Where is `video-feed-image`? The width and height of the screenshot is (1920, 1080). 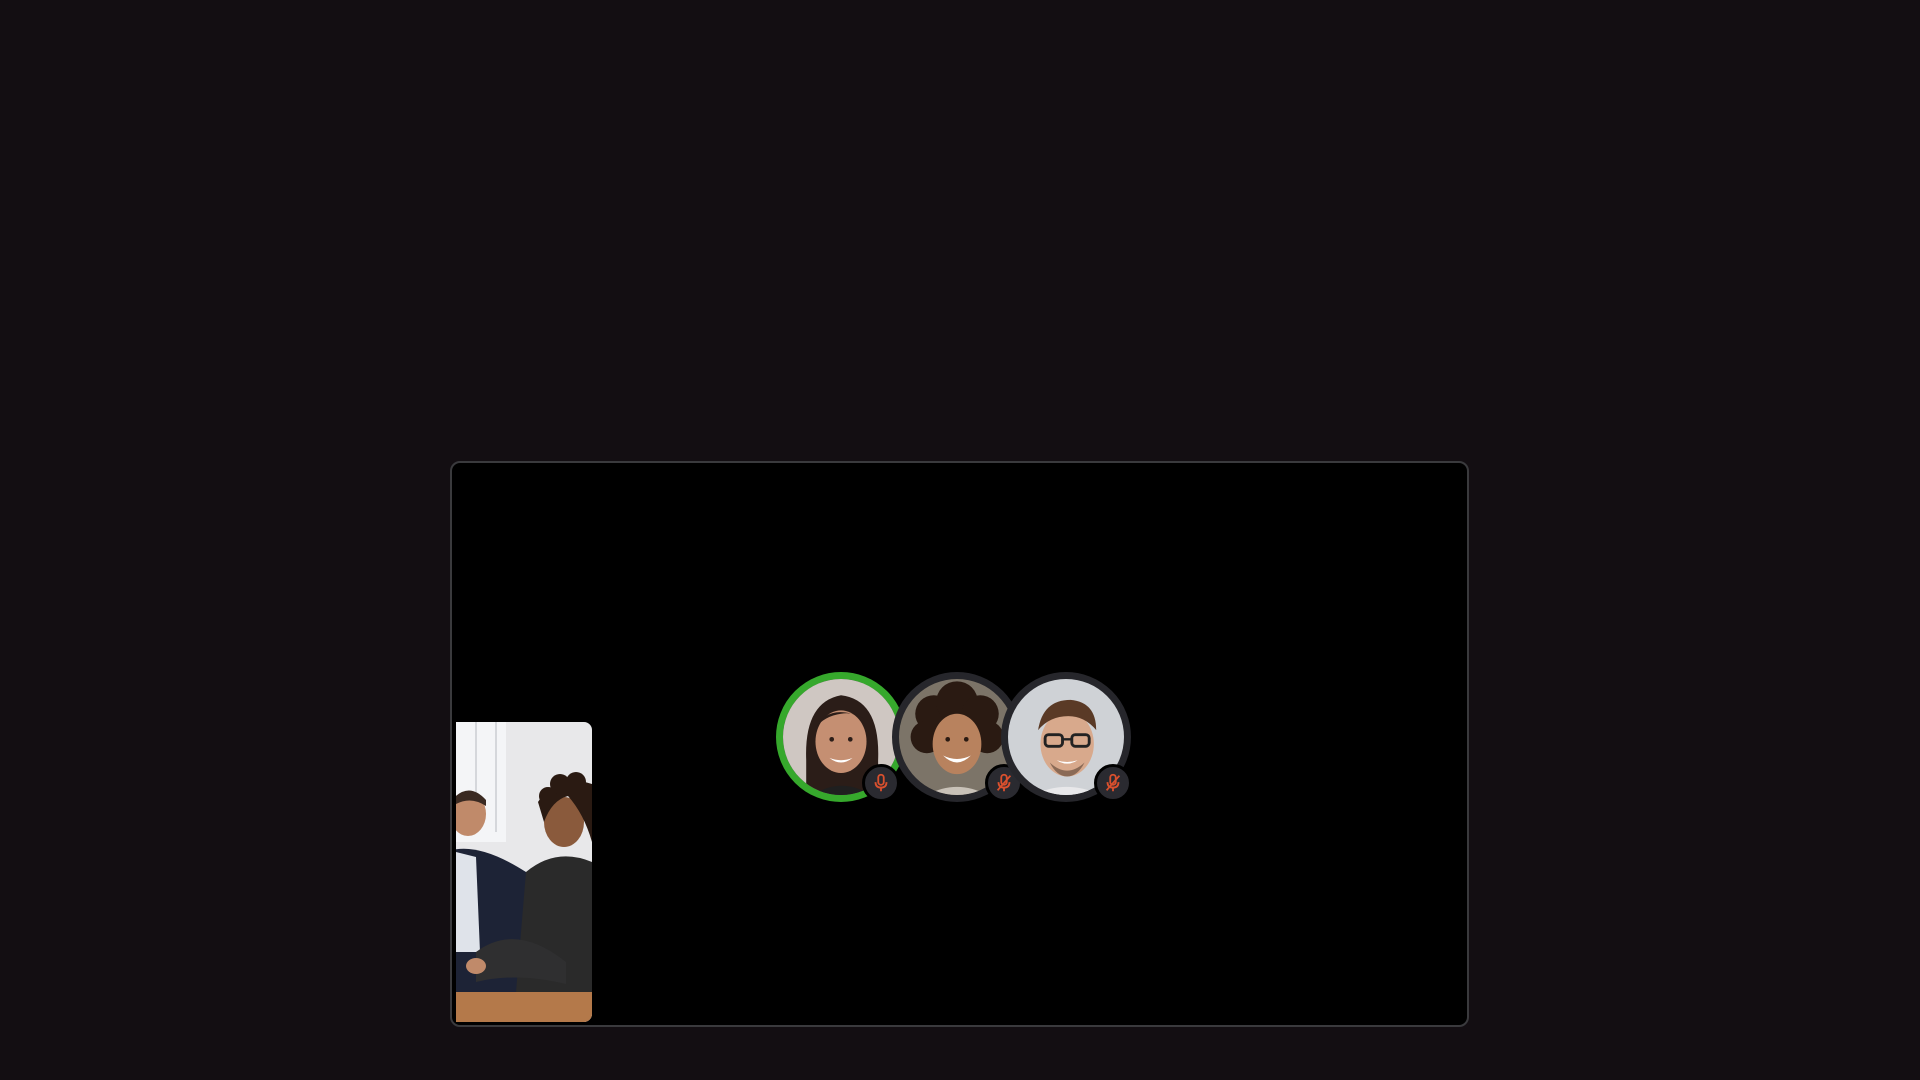 video-feed-image is located at coordinates (524, 872).